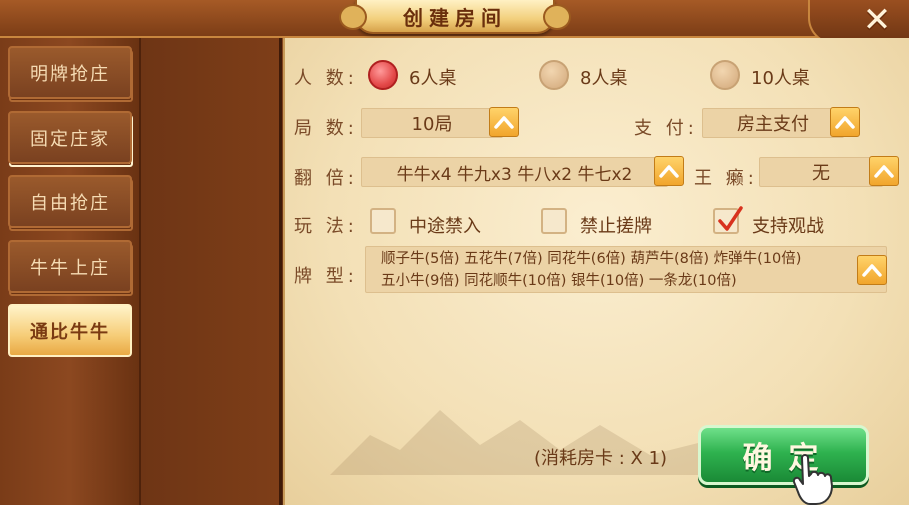 The width and height of the screenshot is (909, 505). What do you see at coordinates (433, 78) in the screenshot?
I see `radio-6-players-label: 6人桌` at bounding box center [433, 78].